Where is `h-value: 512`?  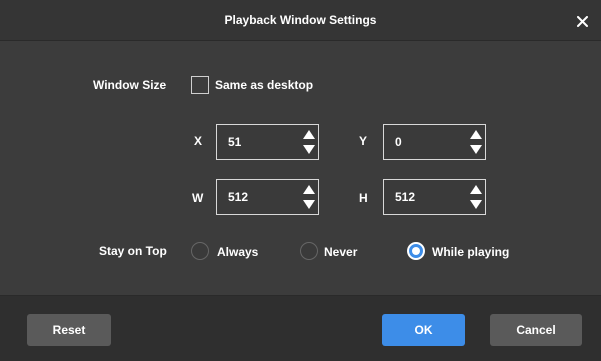 h-value: 512 is located at coordinates (405, 197).